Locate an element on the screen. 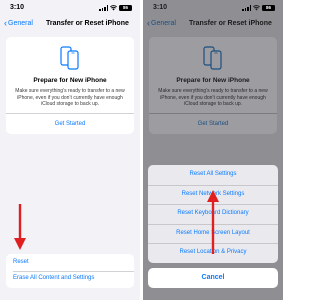 The image size is (320, 300). reset-options-group: Reset Erase All Content and Settings is located at coordinates (70, 271).